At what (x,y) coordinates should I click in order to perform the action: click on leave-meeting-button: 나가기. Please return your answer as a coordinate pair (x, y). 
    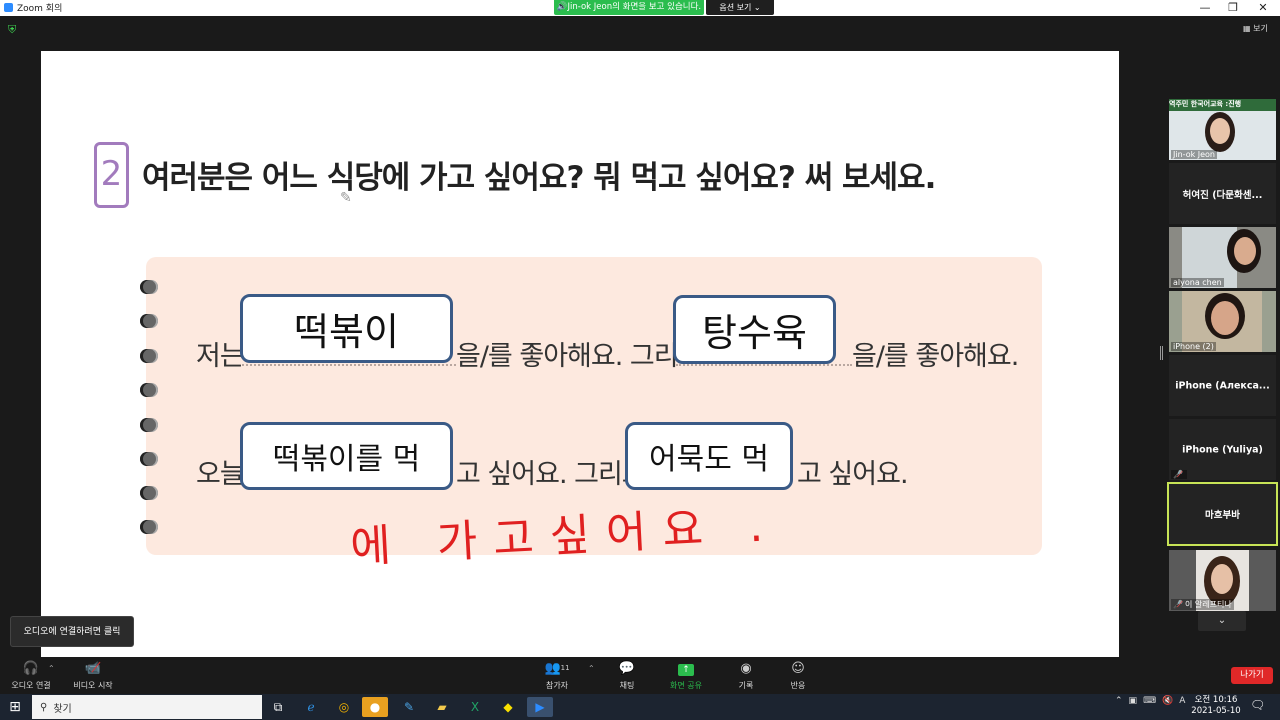
    Looking at the image, I should click on (1252, 675).